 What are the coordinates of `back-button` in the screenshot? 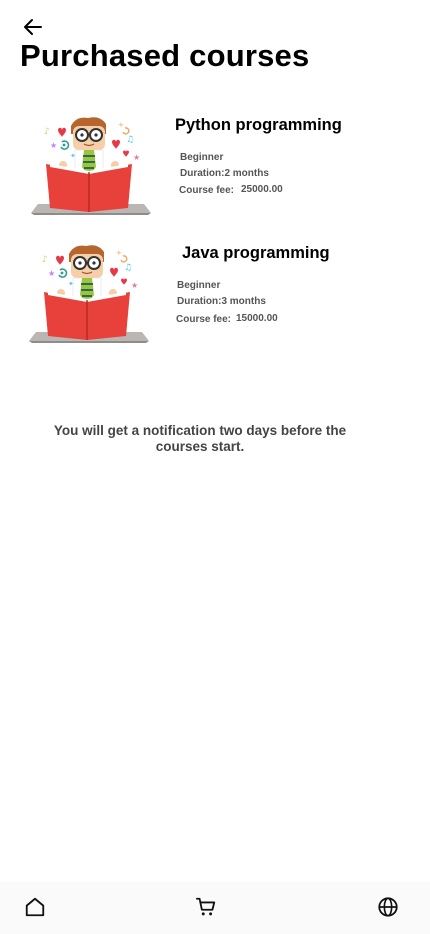 It's located at (33, 27).